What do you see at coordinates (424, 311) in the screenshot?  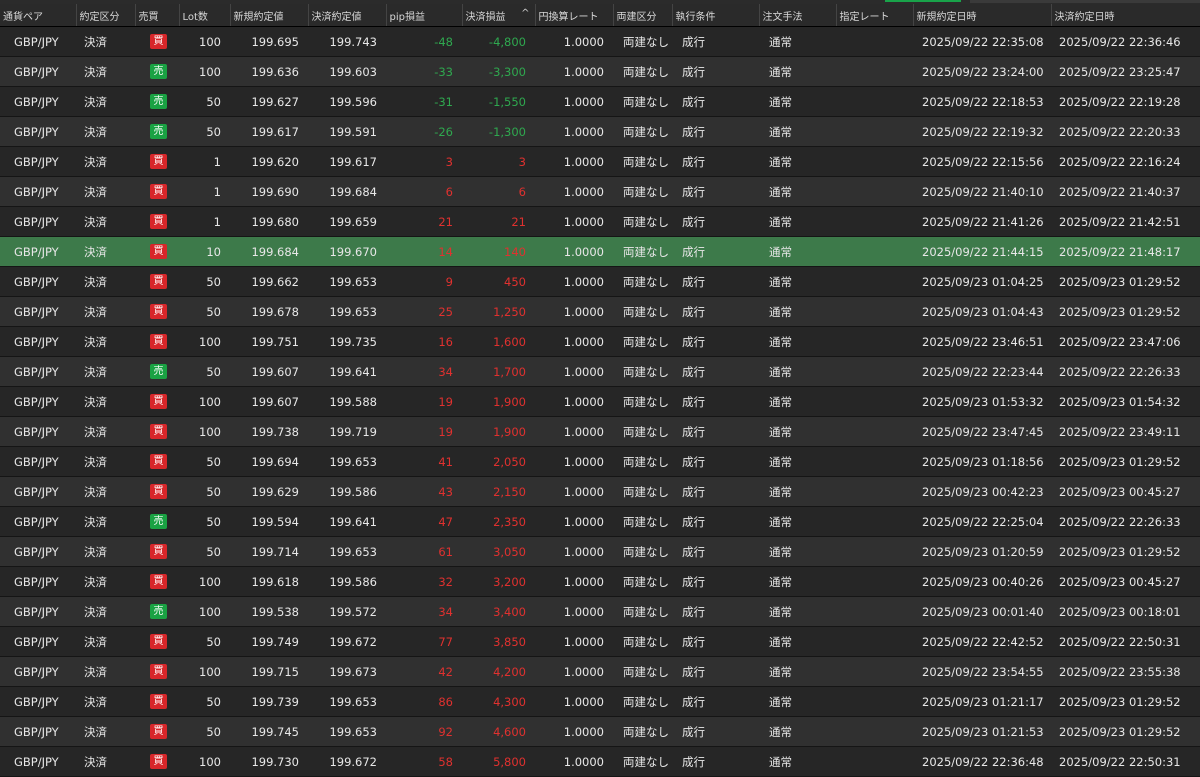 I see `cell-pip: 25` at bounding box center [424, 311].